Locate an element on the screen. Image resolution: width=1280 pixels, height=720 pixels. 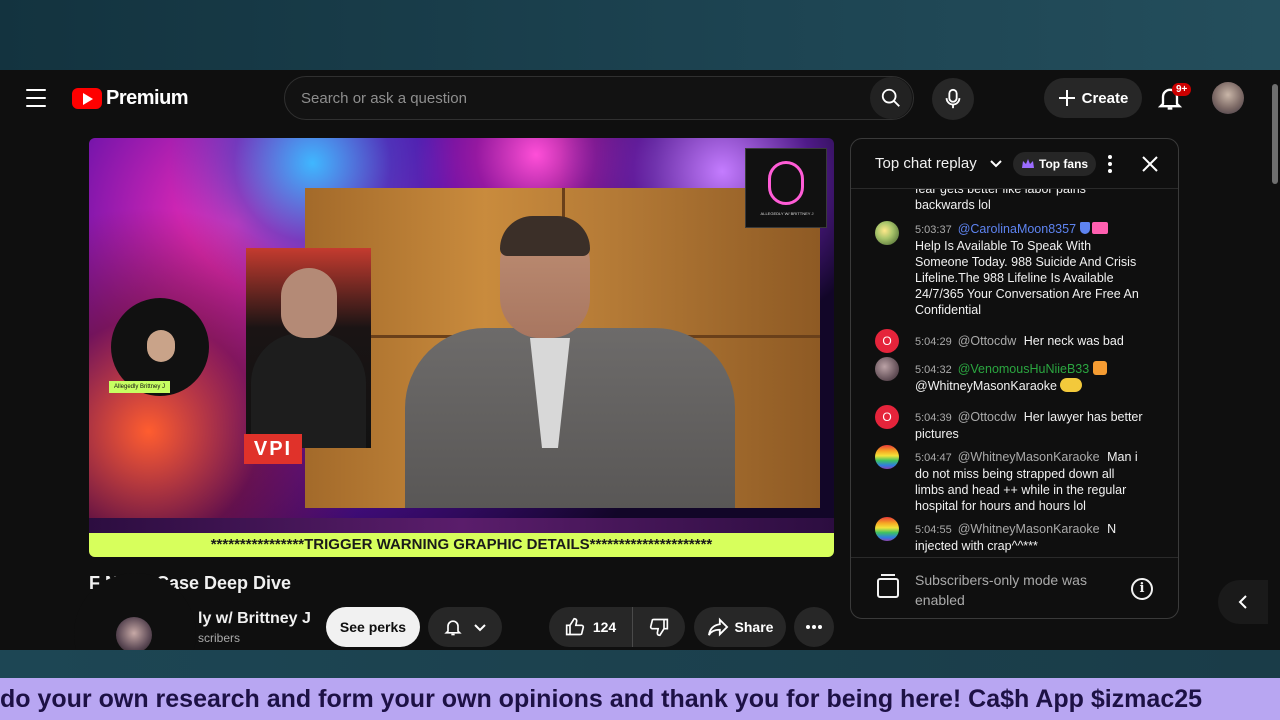
bell-icon is located at coordinates (453, 628).